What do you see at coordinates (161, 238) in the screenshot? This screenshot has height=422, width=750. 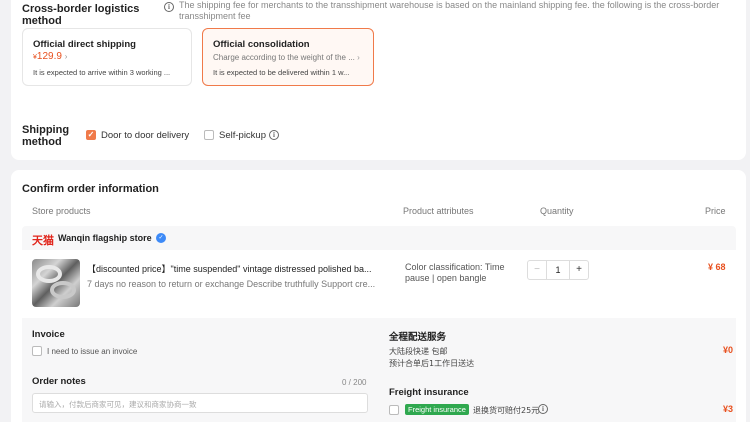 I see `verified-icon: ✓` at bounding box center [161, 238].